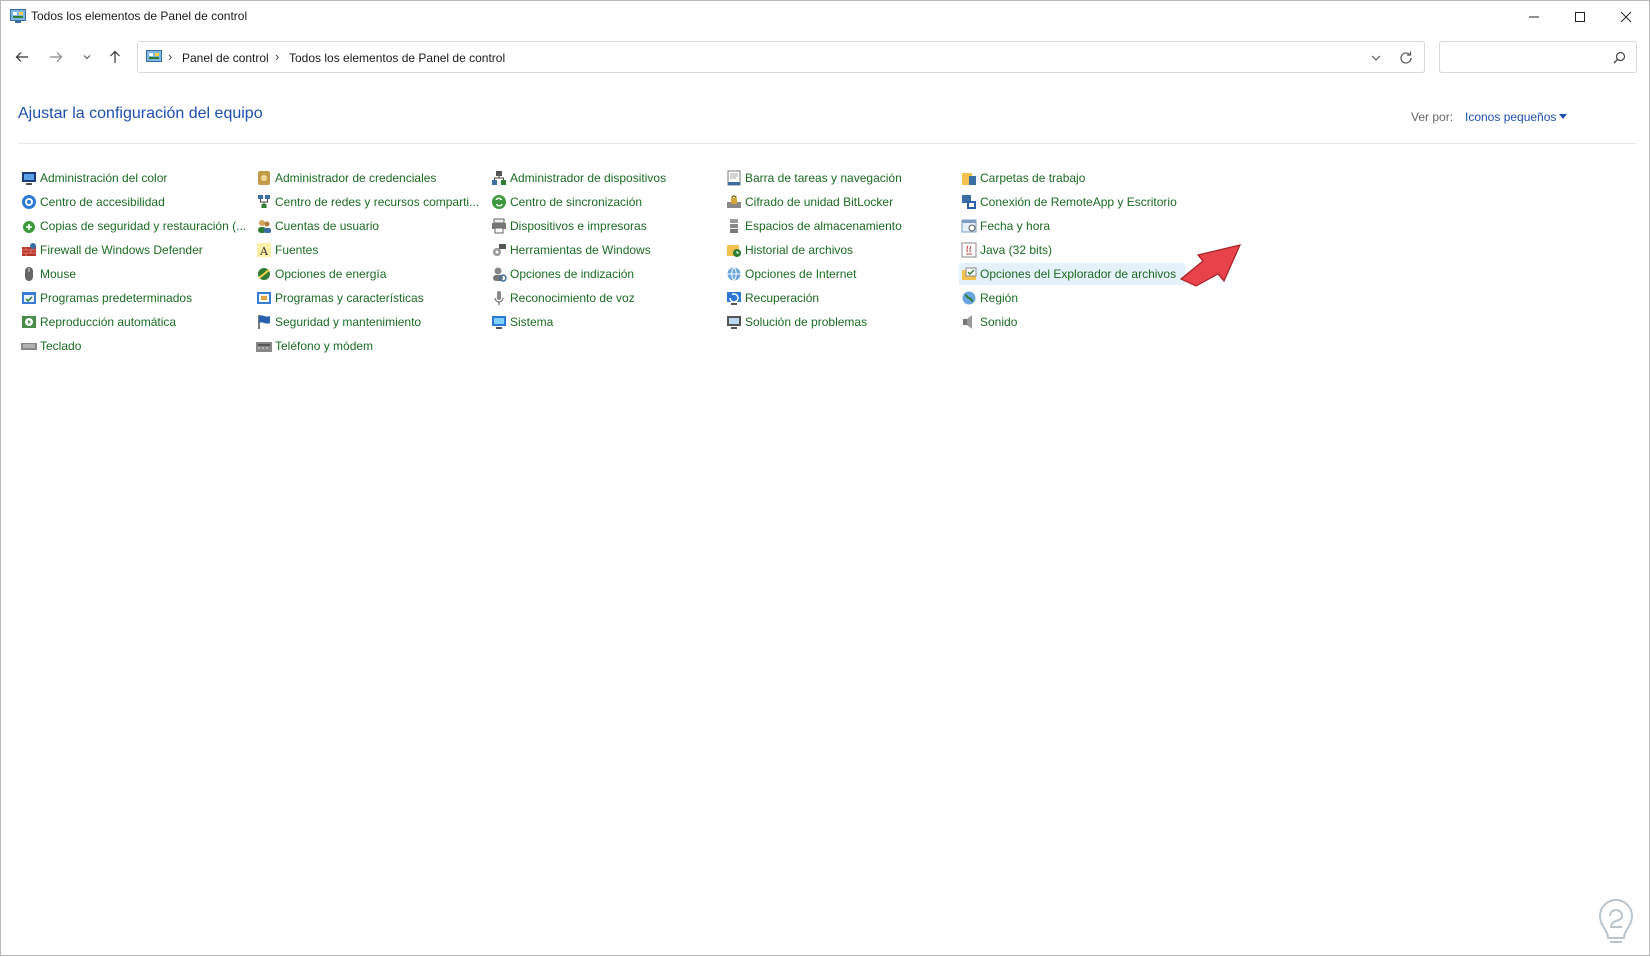 The width and height of the screenshot is (1650, 957). I want to click on system-icon, so click(499, 322).